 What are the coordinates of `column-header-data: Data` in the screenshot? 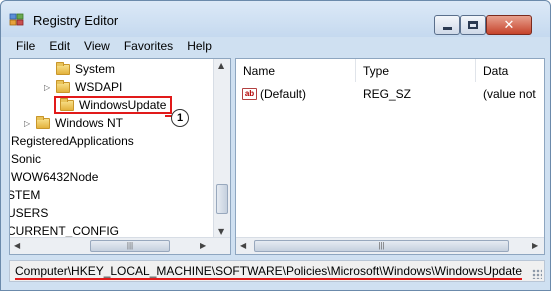 It's located at (510, 70).